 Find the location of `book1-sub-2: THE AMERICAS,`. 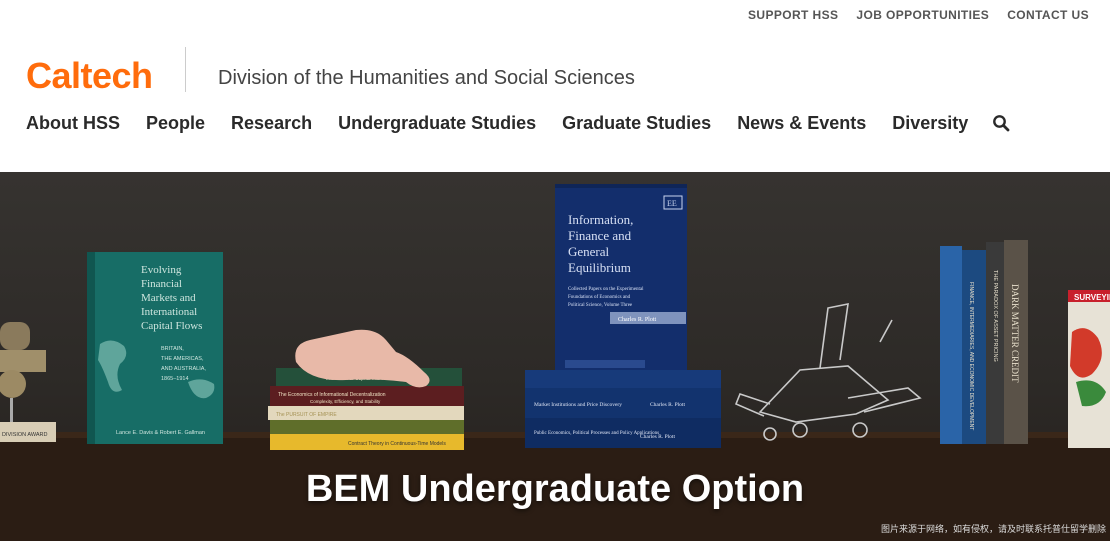

book1-sub-2: THE AMERICAS, is located at coordinates (182, 359).